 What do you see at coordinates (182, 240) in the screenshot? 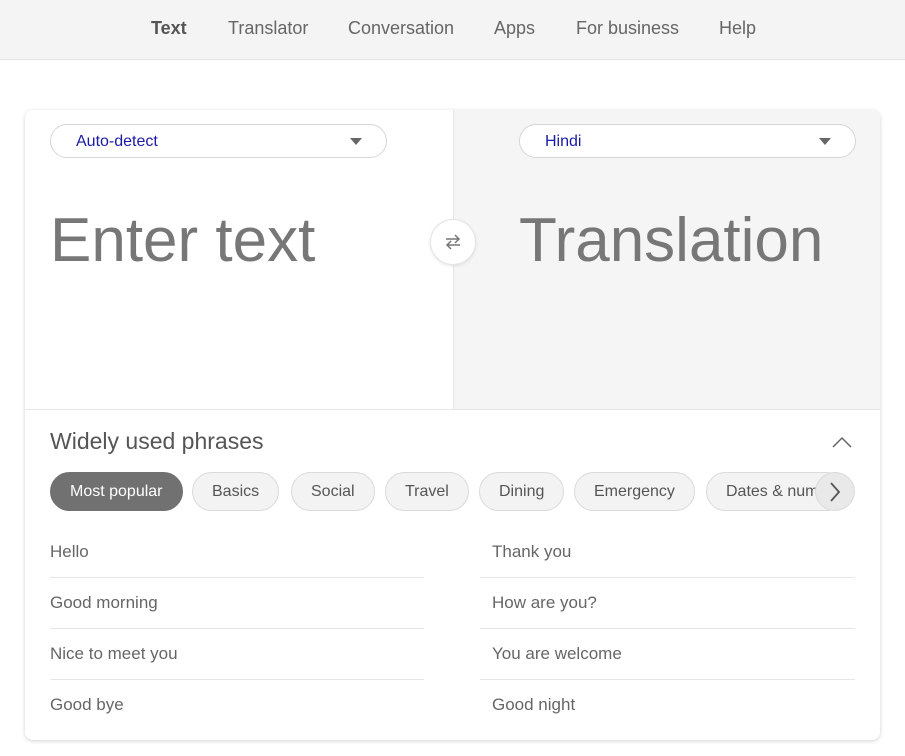
I see `source-text-input: Enter text` at bounding box center [182, 240].